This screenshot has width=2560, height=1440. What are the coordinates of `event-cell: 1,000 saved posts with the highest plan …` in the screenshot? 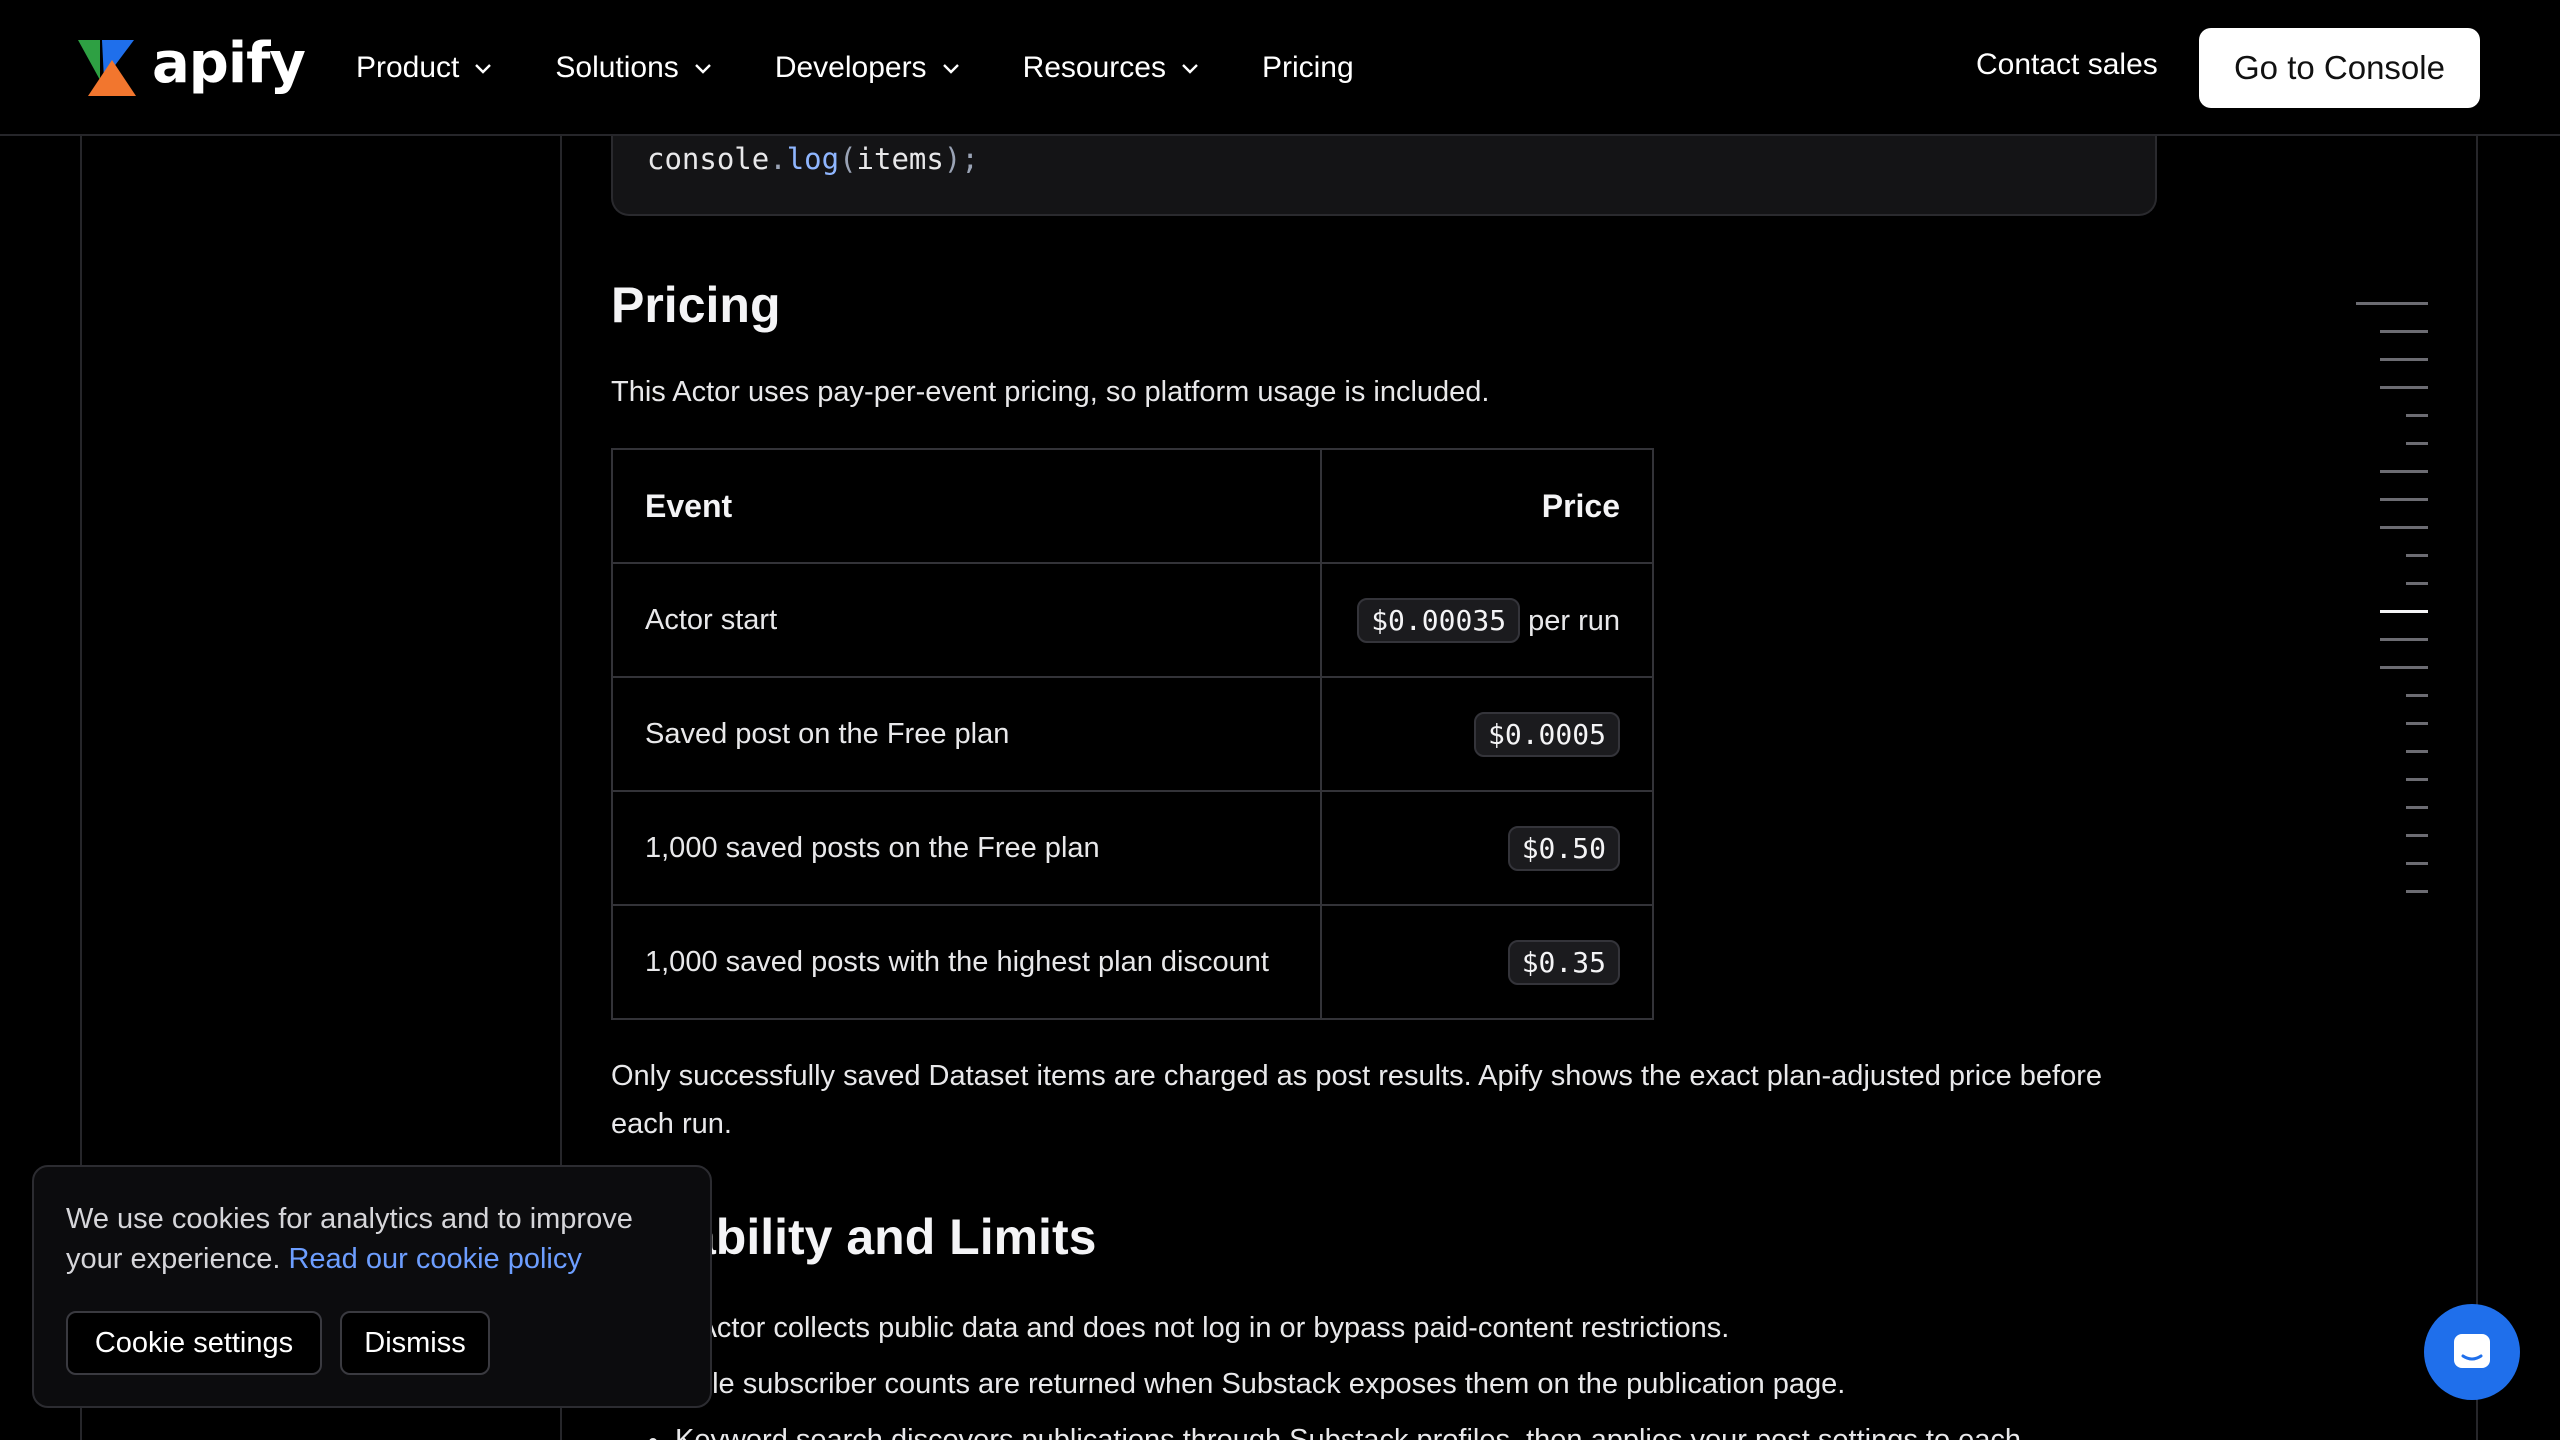 It's located at (966, 962).